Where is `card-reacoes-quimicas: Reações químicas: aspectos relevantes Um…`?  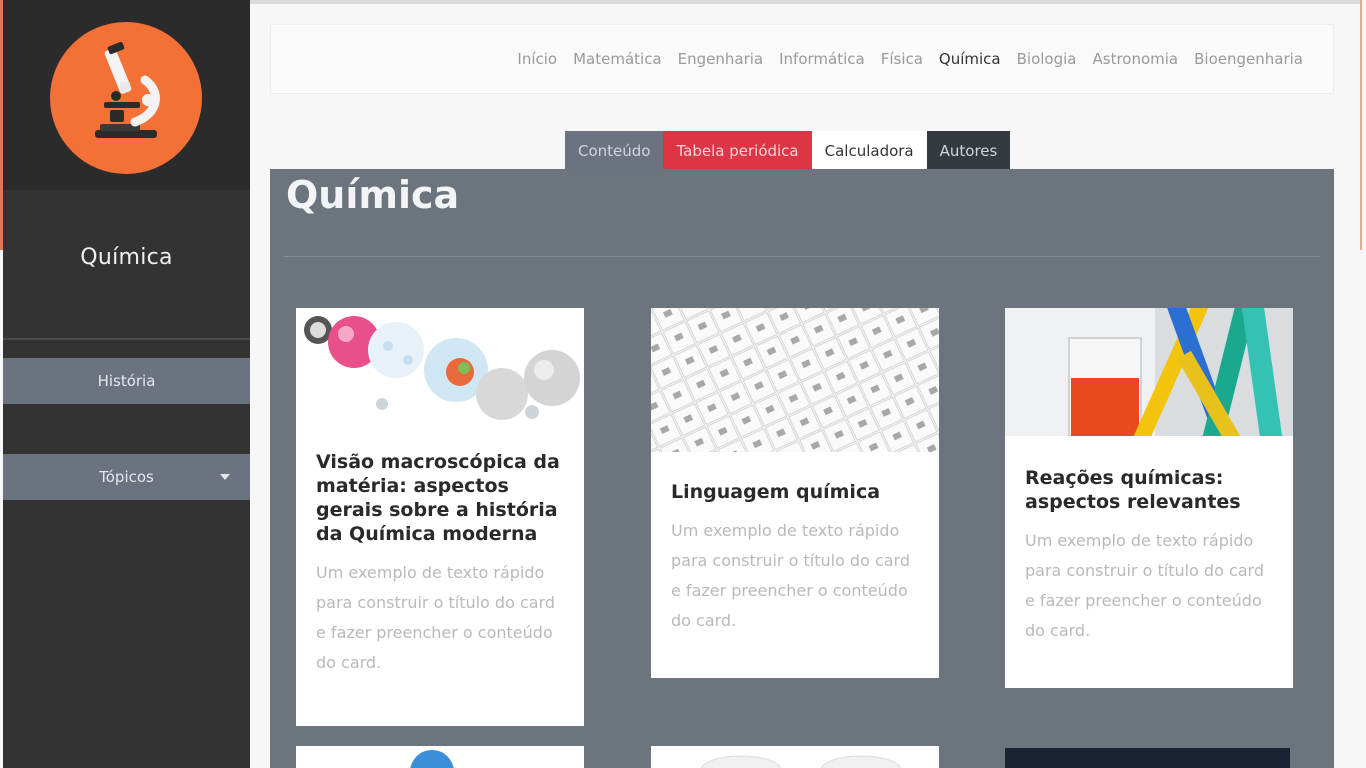 card-reacoes-quimicas: Reações químicas: aspectos relevantes Um… is located at coordinates (1149, 498).